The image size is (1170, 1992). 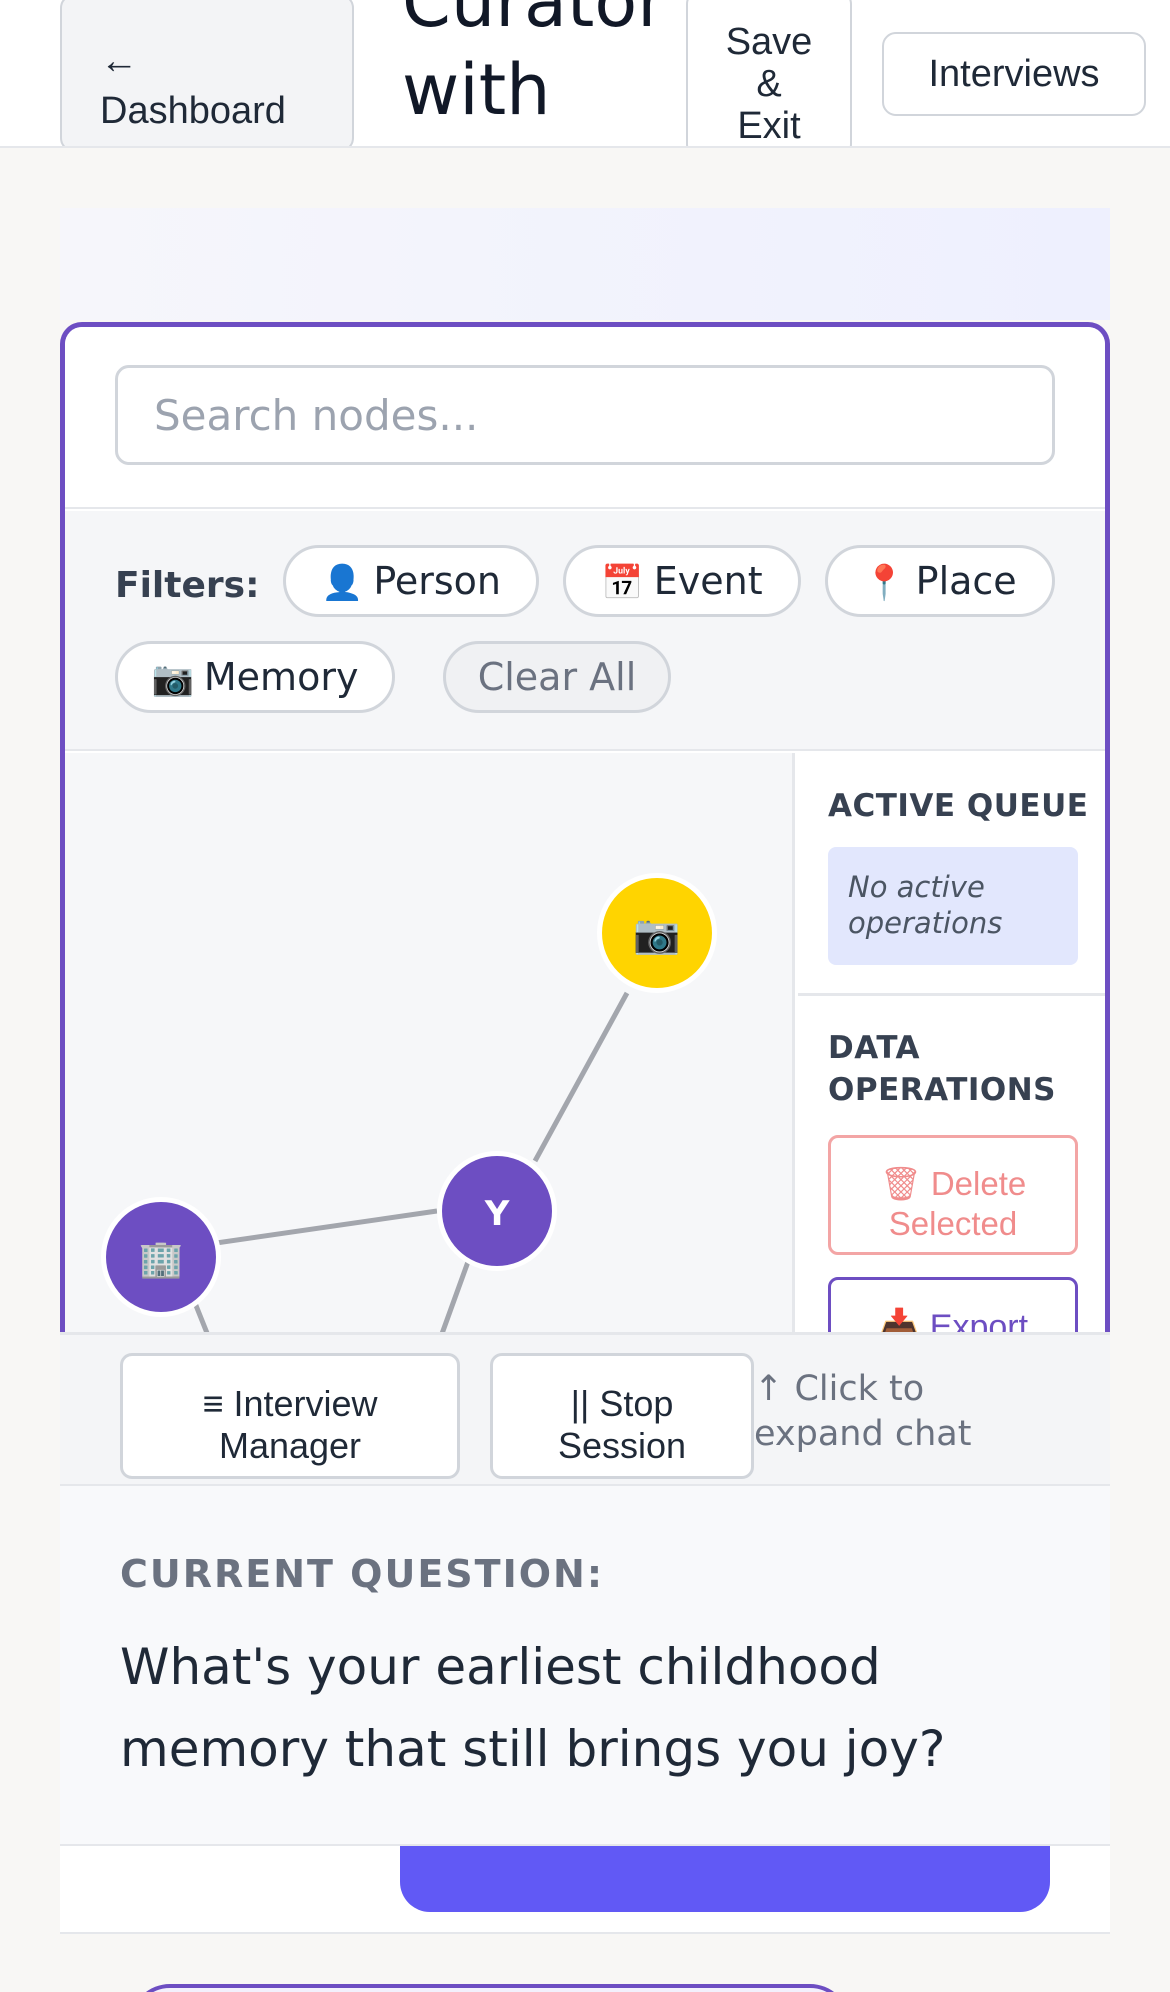 What do you see at coordinates (951, 994) in the screenshot?
I see `sidebar-divider` at bounding box center [951, 994].